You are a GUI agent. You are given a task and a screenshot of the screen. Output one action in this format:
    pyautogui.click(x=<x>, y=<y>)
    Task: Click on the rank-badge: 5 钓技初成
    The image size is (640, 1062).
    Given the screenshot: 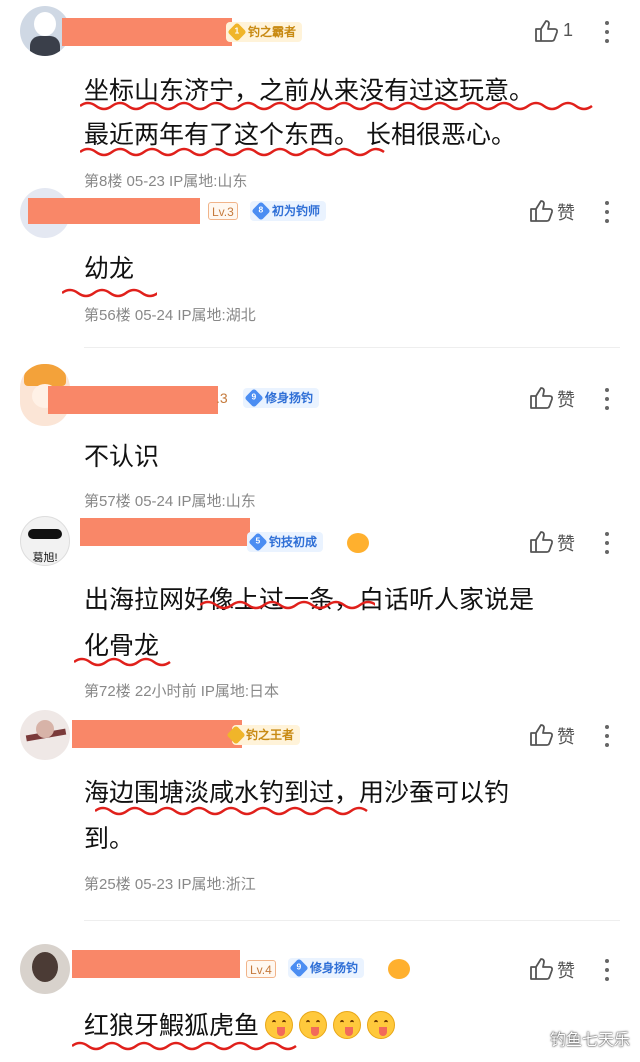 What is the action you would take?
    pyautogui.click(x=285, y=542)
    